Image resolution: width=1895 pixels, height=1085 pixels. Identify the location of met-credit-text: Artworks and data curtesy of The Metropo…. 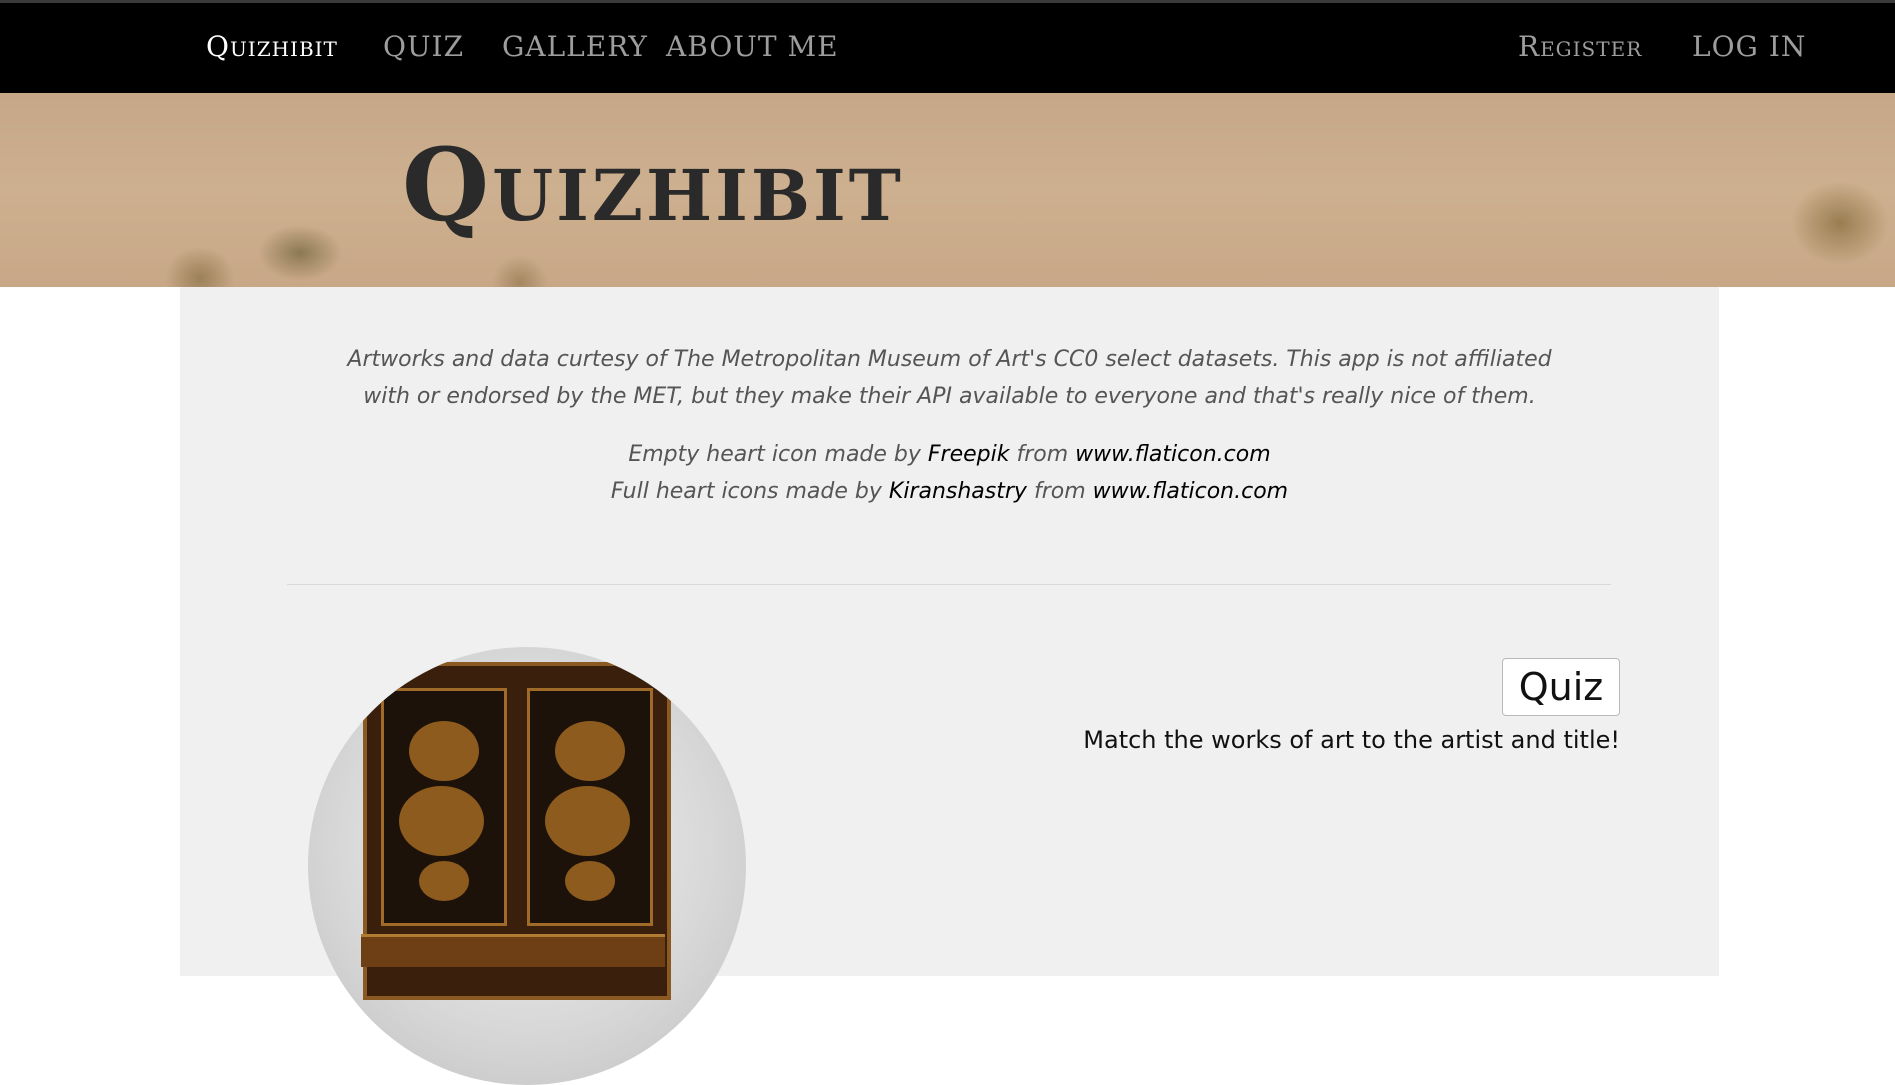
(949, 378).